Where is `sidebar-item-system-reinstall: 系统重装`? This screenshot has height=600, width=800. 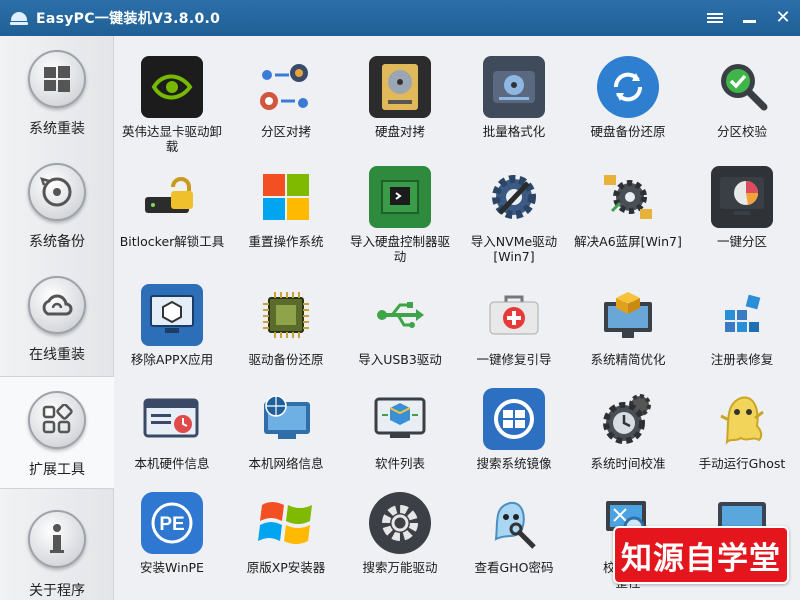 sidebar-item-system-reinstall: 系统重装 is located at coordinates (57, 92).